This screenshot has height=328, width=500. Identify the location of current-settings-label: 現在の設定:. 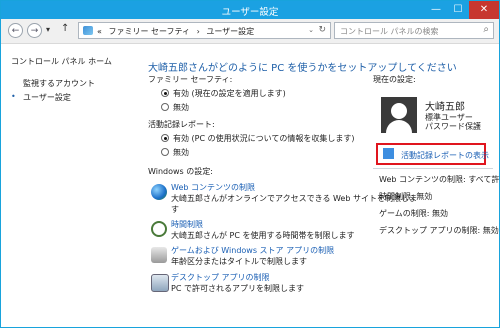
(394, 79).